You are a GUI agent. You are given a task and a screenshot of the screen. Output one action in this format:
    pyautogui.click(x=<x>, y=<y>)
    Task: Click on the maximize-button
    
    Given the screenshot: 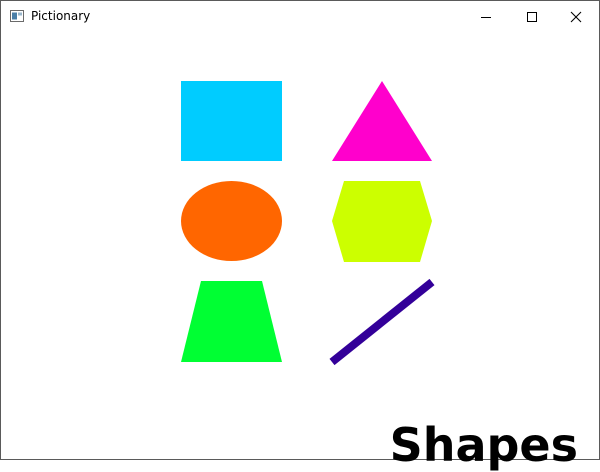 What is the action you would take?
    pyautogui.click(x=532, y=16)
    